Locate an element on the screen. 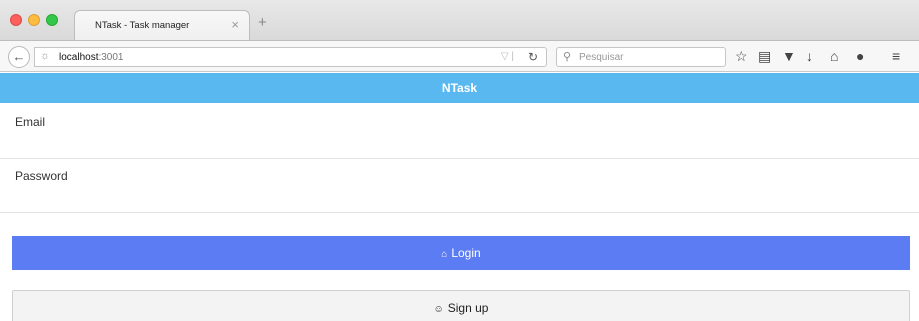 The image size is (919, 321). url-dropdown-icon: ▽ | is located at coordinates (507, 56).